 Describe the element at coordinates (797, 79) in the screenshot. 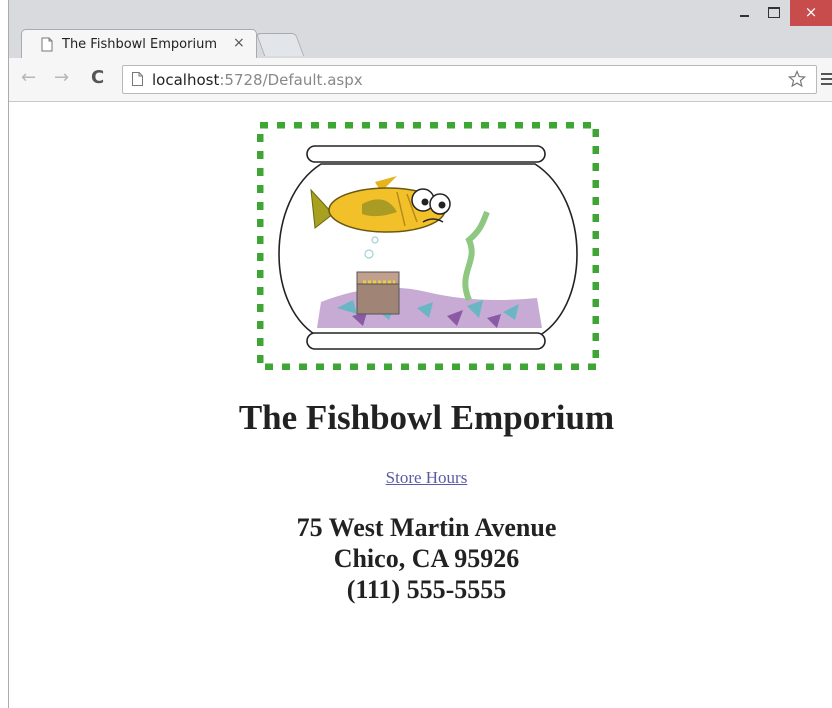

I see `star-icon` at that location.